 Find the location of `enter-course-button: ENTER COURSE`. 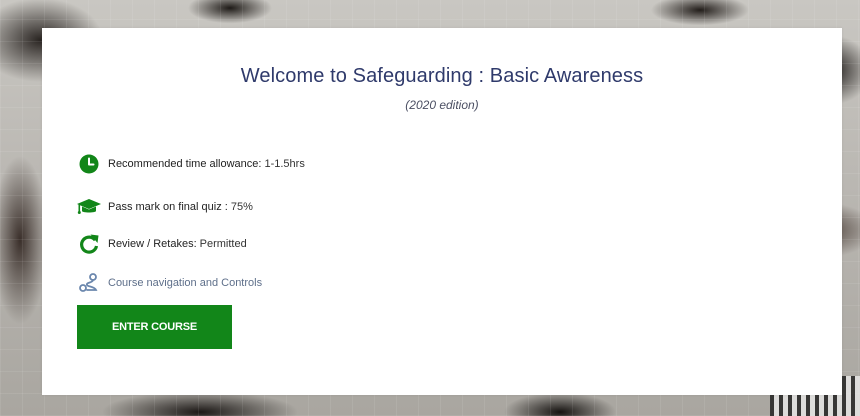

enter-course-button: ENTER COURSE is located at coordinates (154, 327).